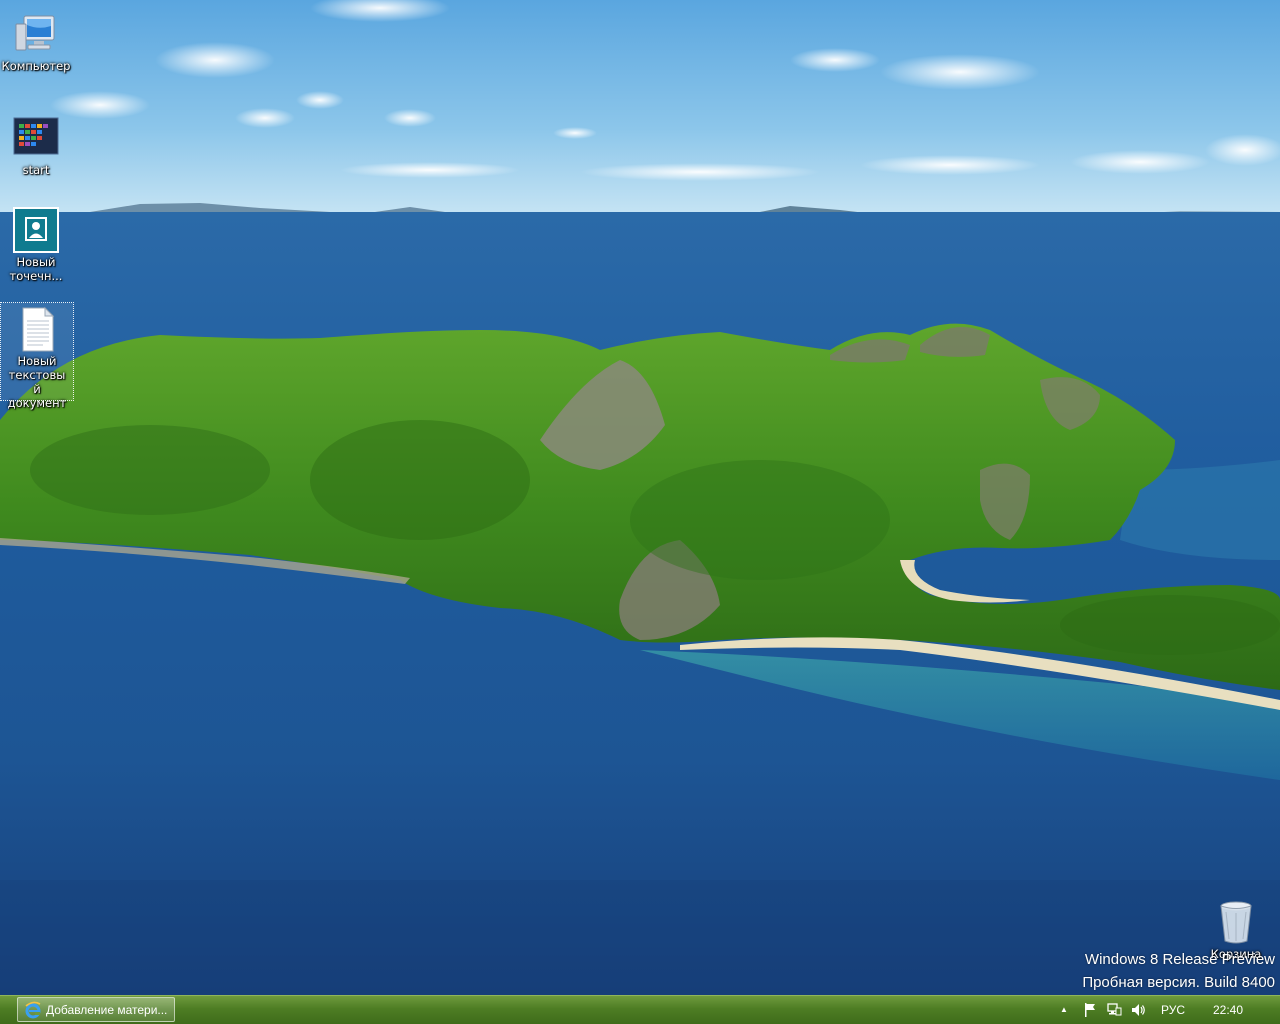 The image size is (1280, 1024). I want to click on desktop-icon-label: Новый текстовый документ, so click(37, 382).